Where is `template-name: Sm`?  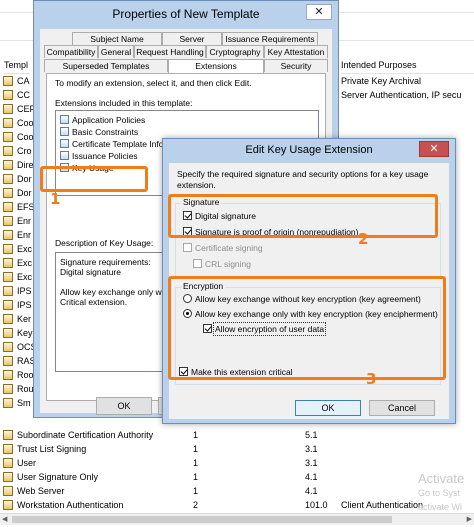 template-name: Sm is located at coordinates (24, 403).